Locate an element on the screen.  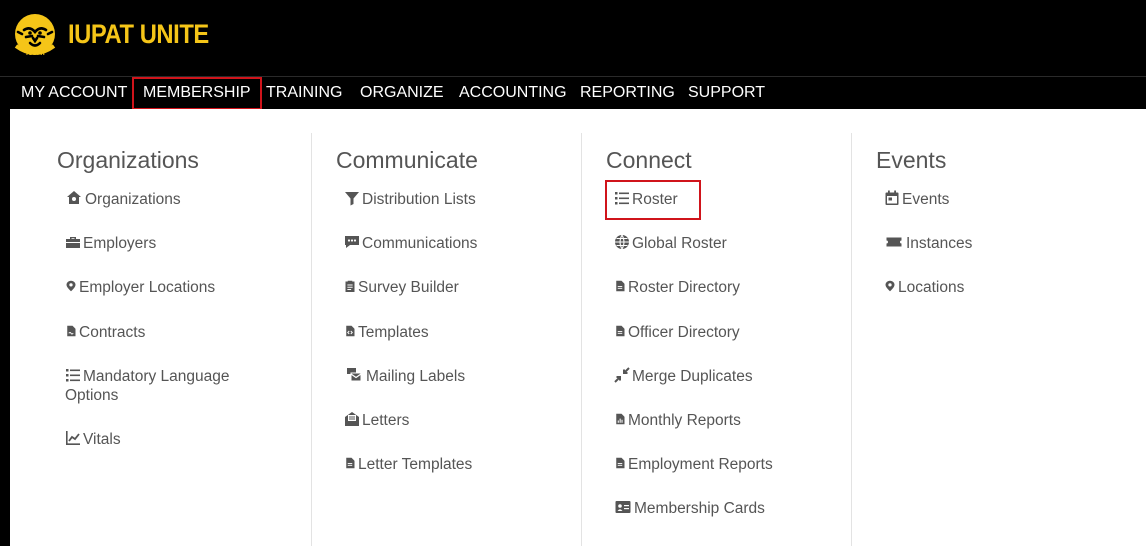
column-title-organizations: Organizations is located at coordinates (128, 160).